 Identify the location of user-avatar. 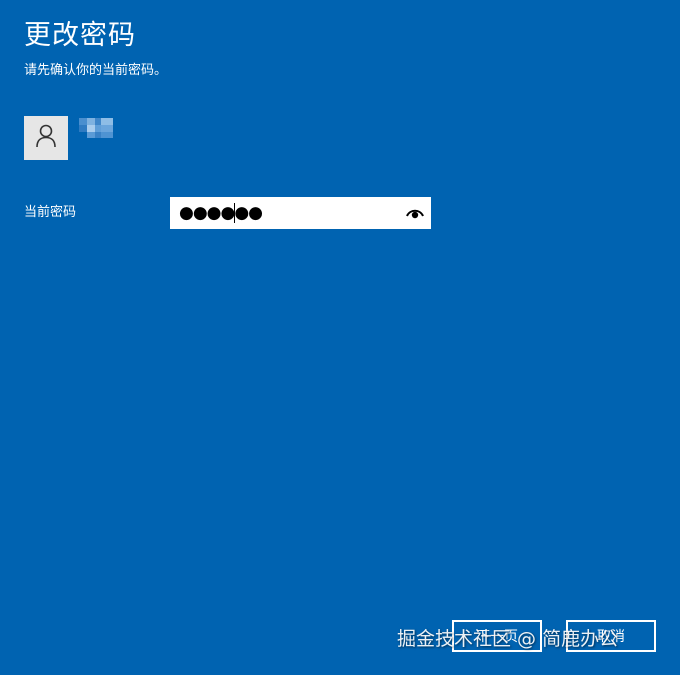
(46, 138).